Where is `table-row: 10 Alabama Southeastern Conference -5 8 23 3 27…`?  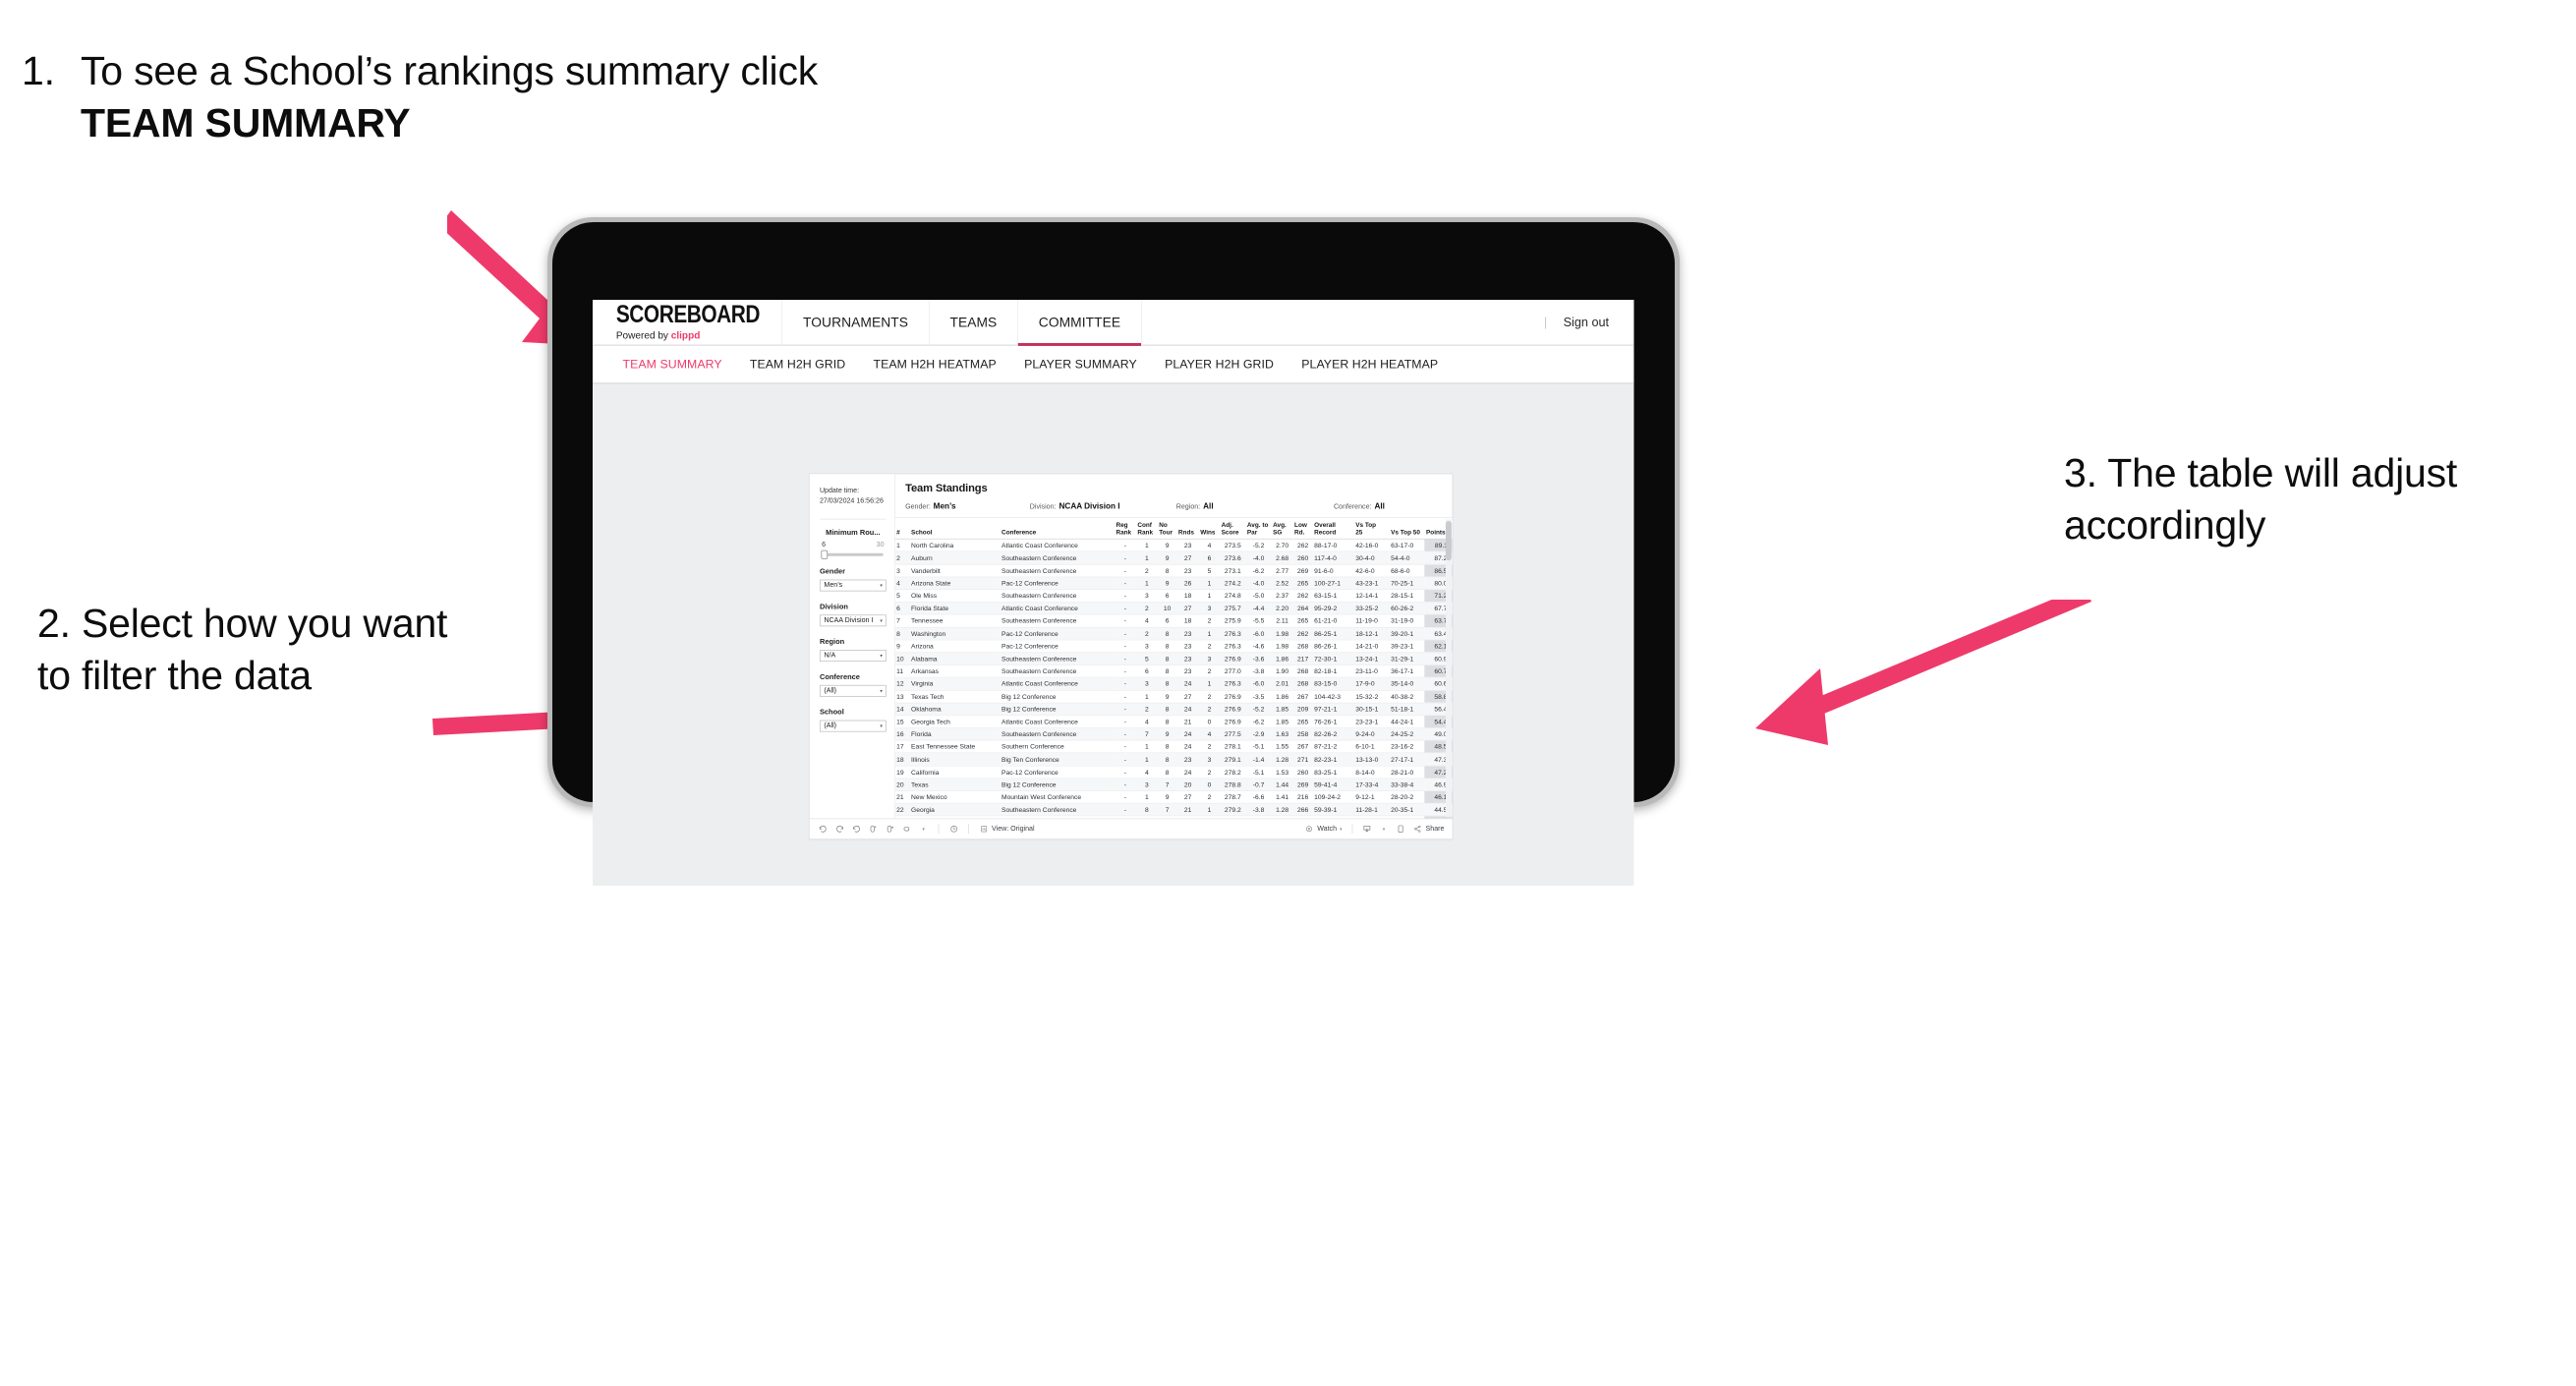 table-row: 10 Alabama Southeastern Conference -5 8 23 3 27… is located at coordinates (1173, 659).